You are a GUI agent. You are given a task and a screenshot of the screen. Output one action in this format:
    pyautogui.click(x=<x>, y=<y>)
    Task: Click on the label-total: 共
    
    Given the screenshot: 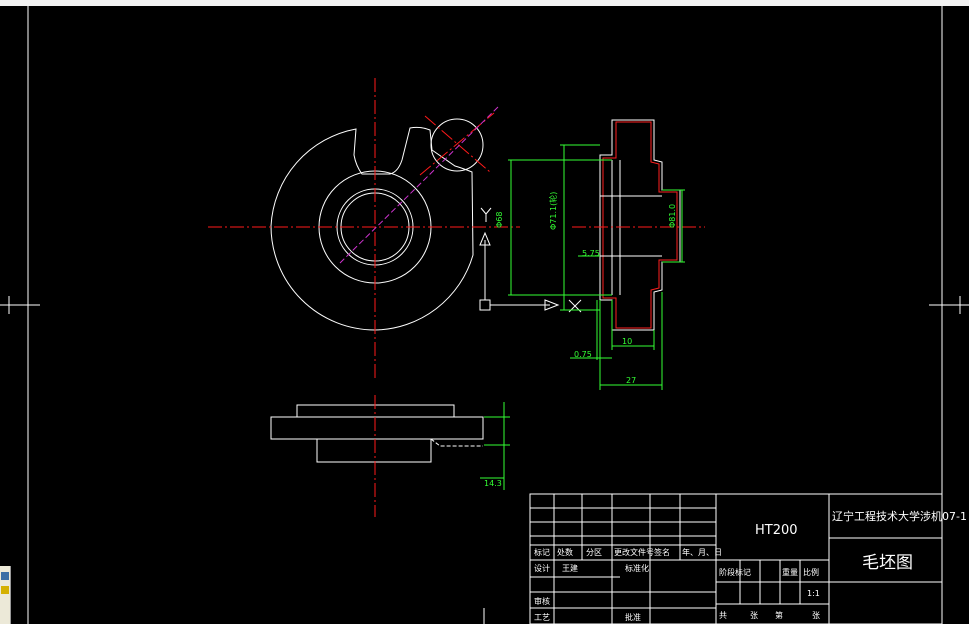 What is the action you would take?
    pyautogui.click(x=723, y=615)
    